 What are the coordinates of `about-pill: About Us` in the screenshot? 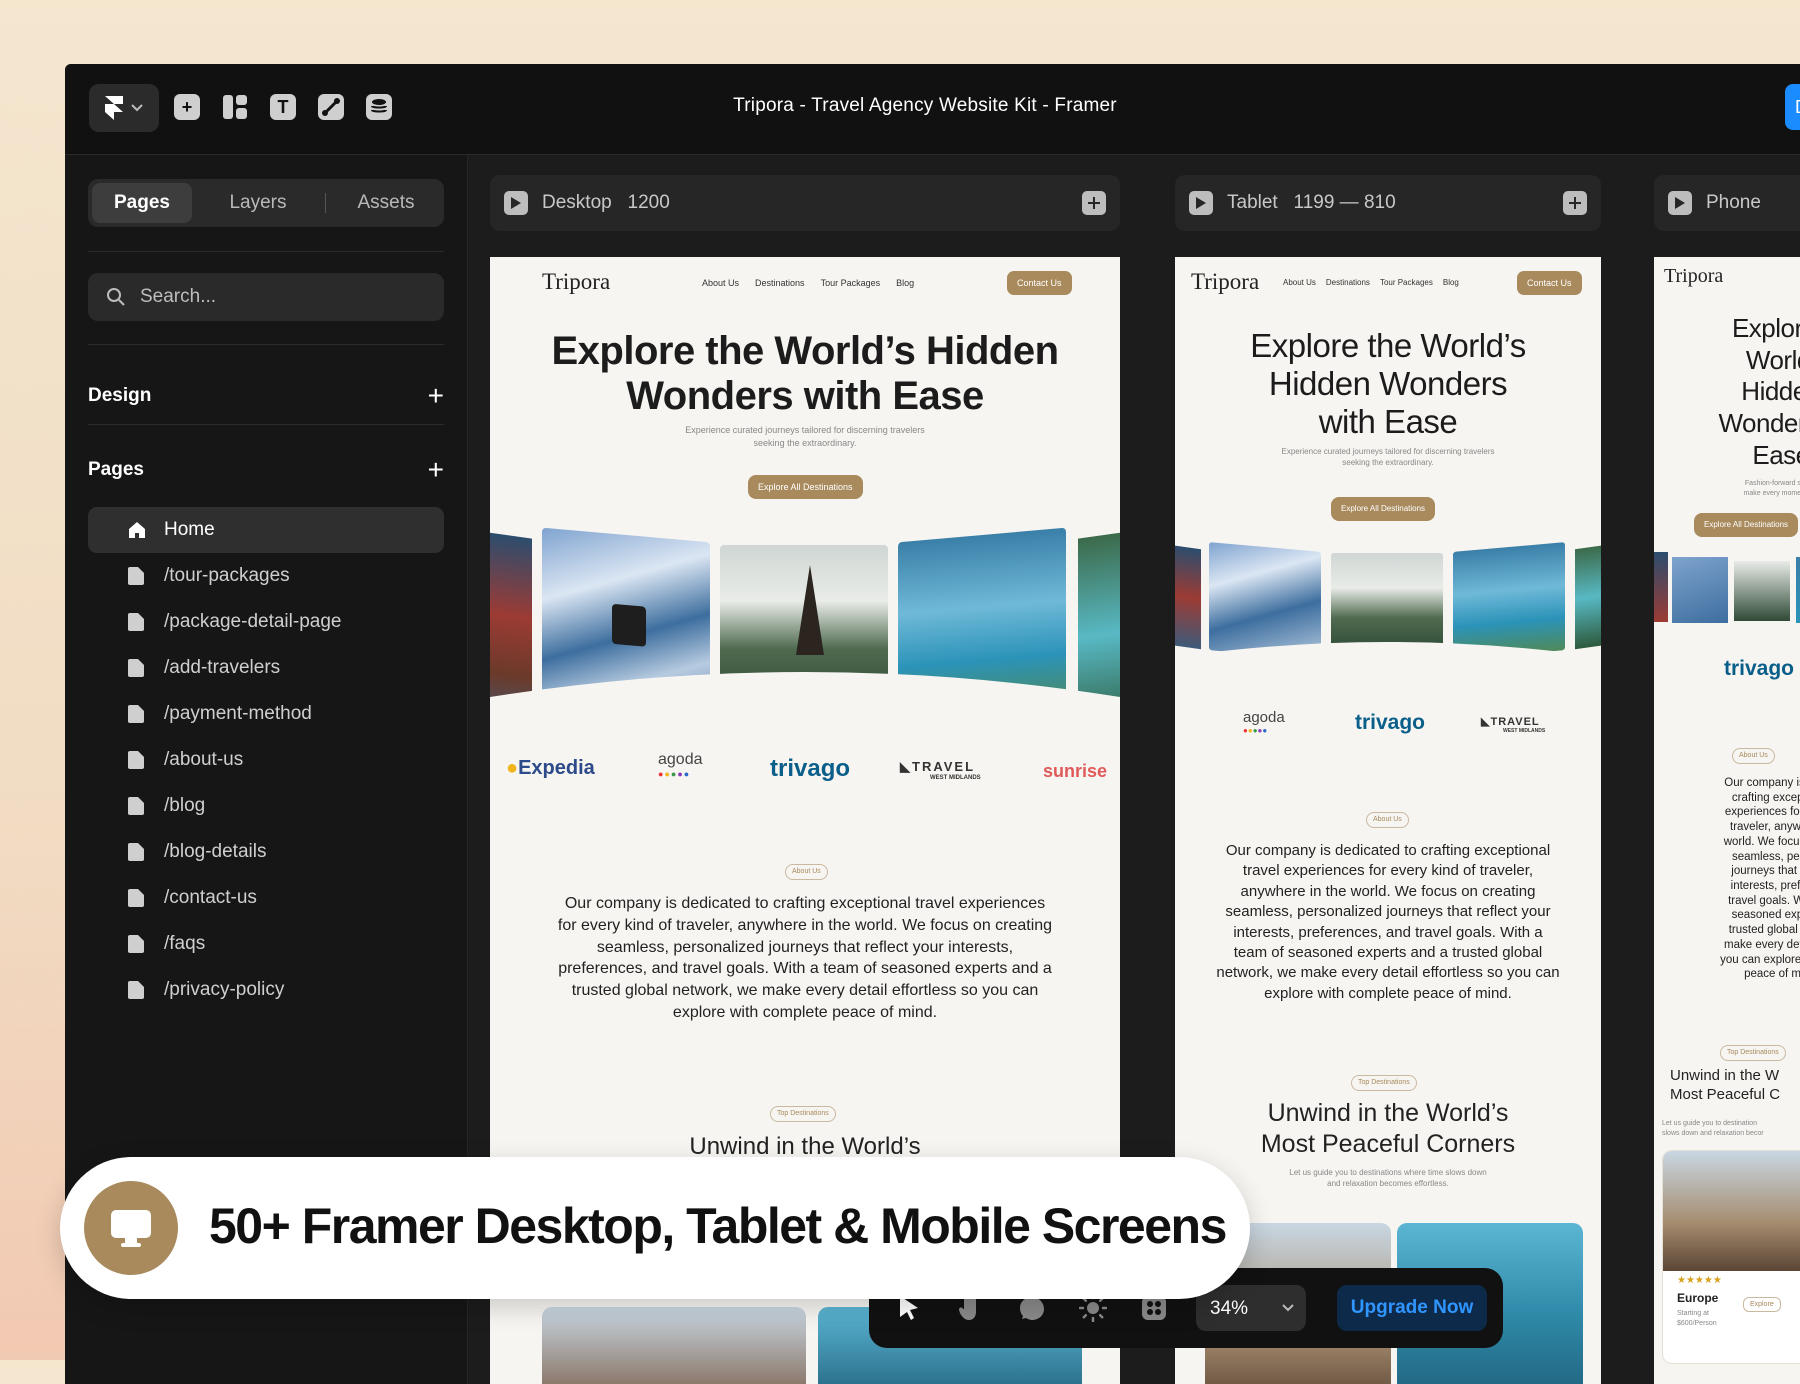 It's located at (806, 872).